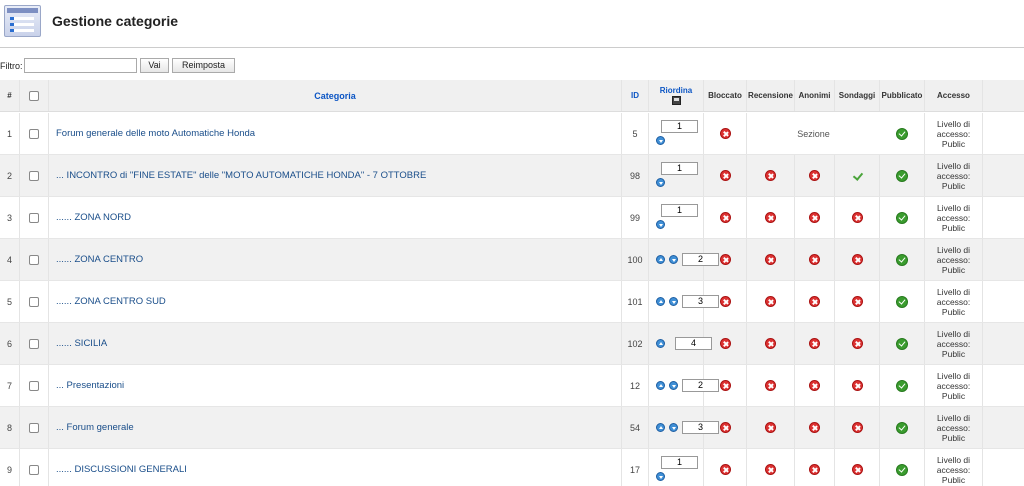 Image resolution: width=1024 pixels, height=486 pixels. I want to click on select-all-checkbox, so click(34, 95).